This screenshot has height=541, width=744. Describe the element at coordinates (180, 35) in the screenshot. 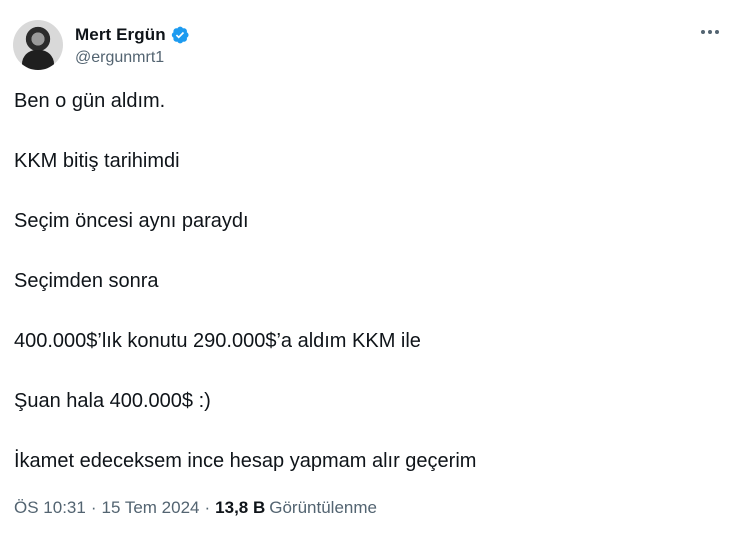

I see `verified-badge-icon` at that location.